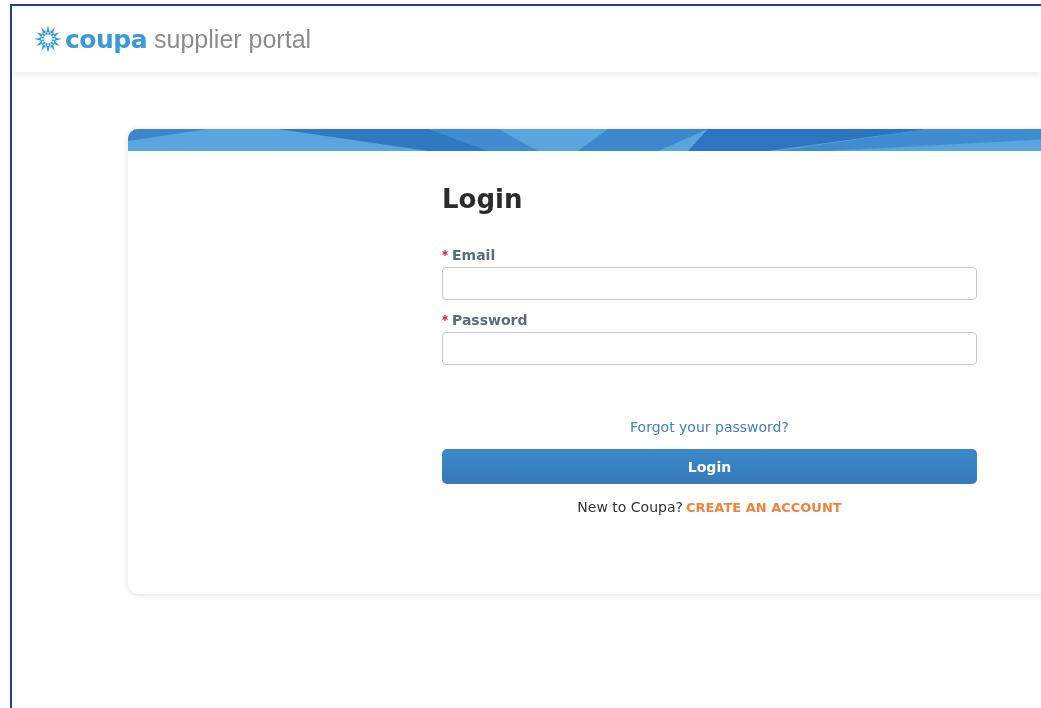  What do you see at coordinates (709, 427) in the screenshot?
I see `forgot-password-link: Forgot your password?` at bounding box center [709, 427].